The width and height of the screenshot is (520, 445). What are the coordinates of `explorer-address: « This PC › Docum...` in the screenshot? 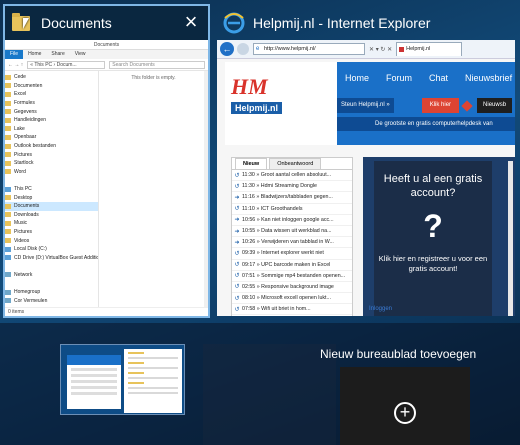 It's located at (66, 64).